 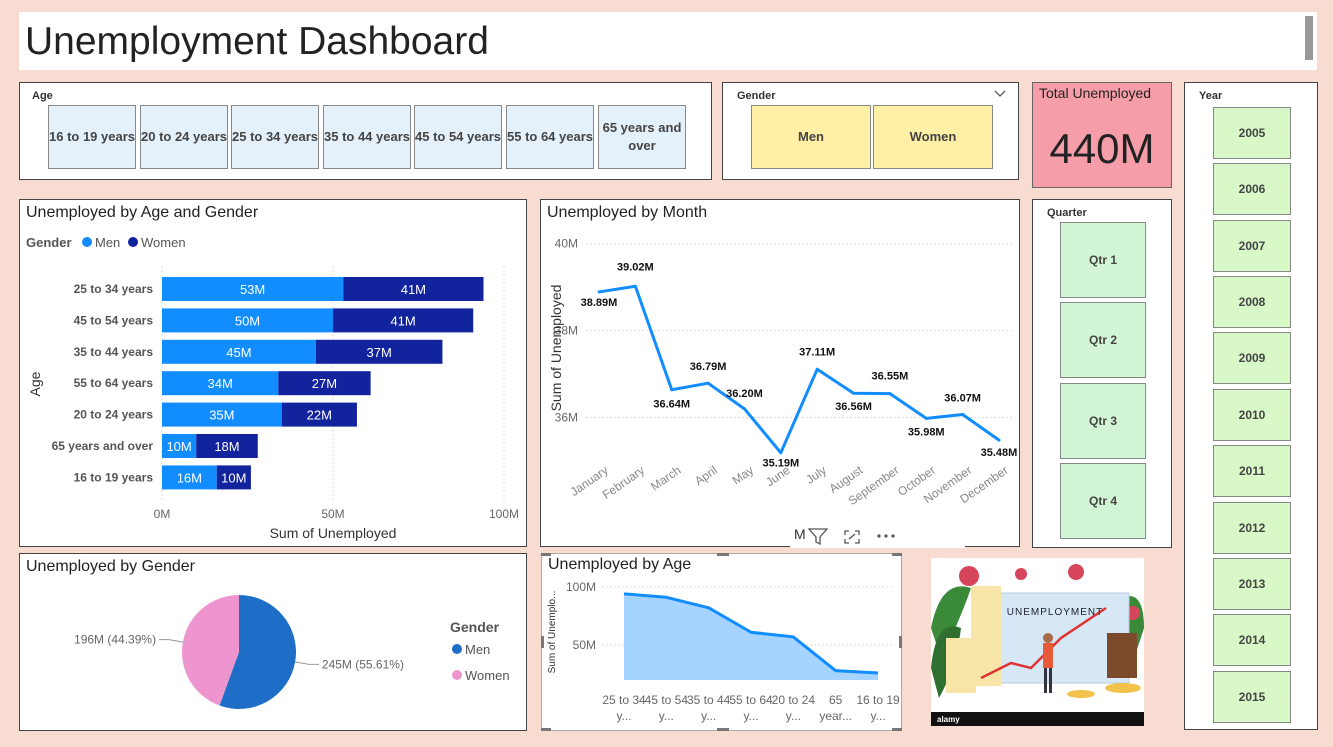 What do you see at coordinates (581, 587) in the screenshot?
I see `y-tick-label: 100M` at bounding box center [581, 587].